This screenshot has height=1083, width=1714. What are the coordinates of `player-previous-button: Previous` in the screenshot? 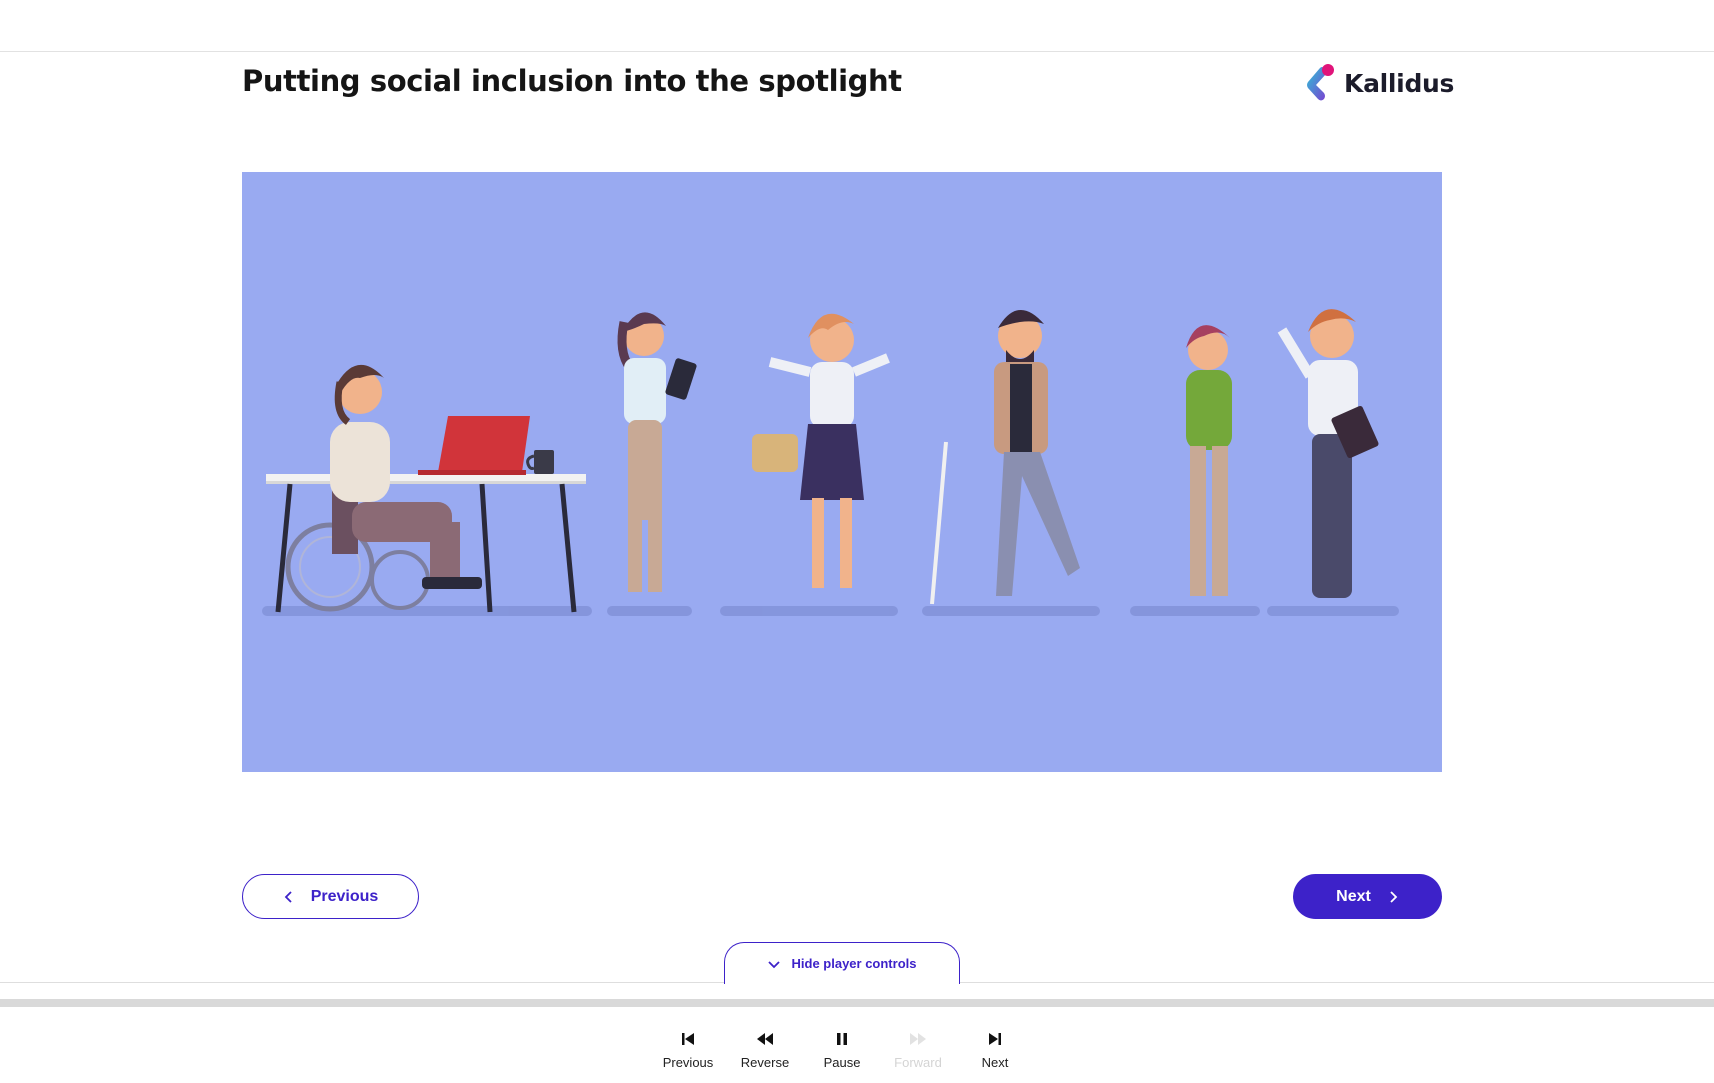 It's located at (688, 1050).